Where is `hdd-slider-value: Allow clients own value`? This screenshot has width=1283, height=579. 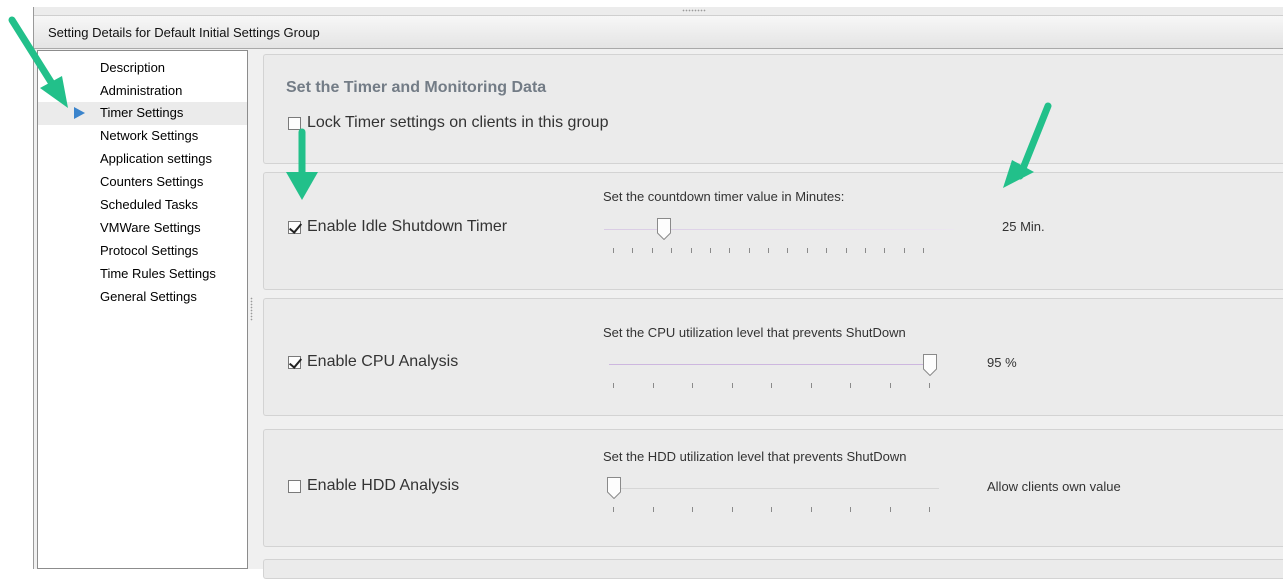 hdd-slider-value: Allow clients own value is located at coordinates (1054, 486).